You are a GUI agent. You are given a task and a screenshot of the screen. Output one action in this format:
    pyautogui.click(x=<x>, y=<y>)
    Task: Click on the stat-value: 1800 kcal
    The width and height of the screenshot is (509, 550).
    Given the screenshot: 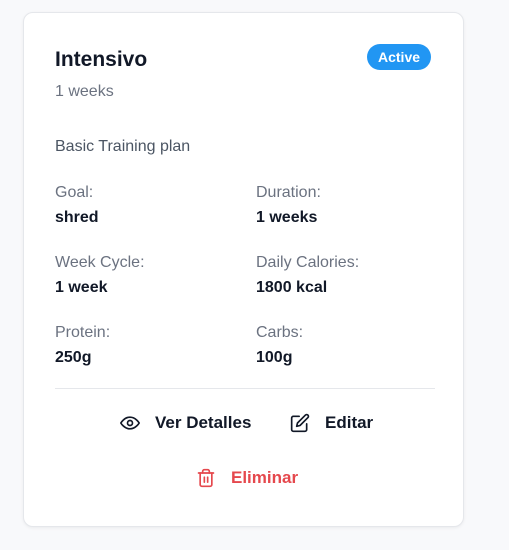 What is the action you would take?
    pyautogui.click(x=292, y=287)
    